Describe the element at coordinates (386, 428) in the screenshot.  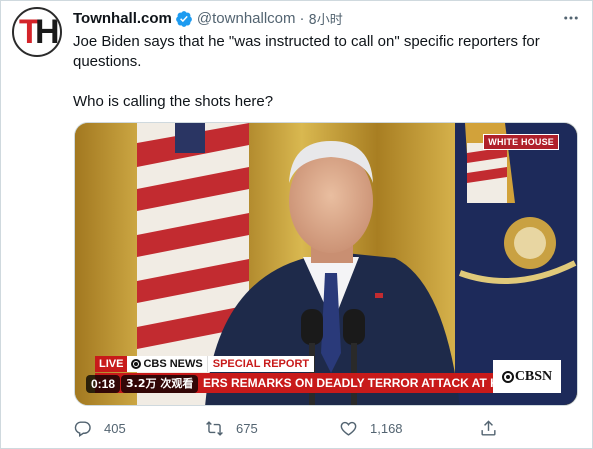
I see `like-count: 1,168` at that location.